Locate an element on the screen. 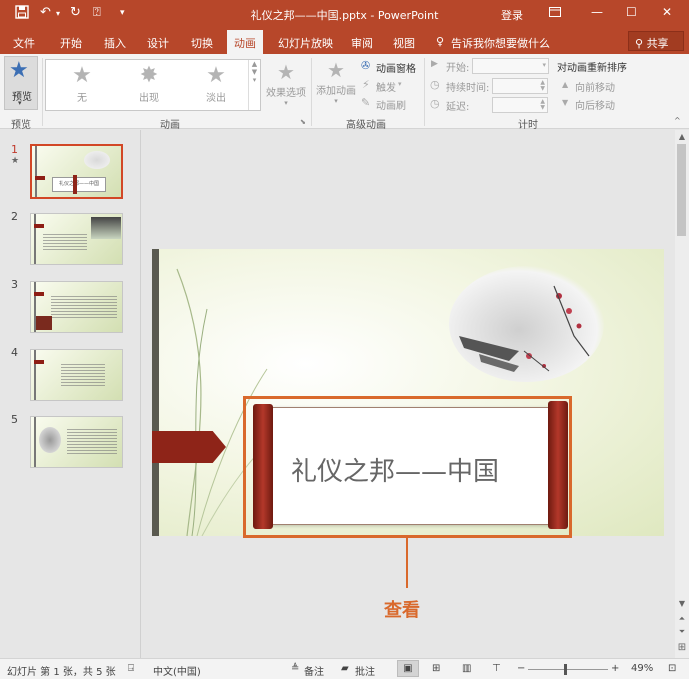  animation-none: ★ 无 is located at coordinates (82, 83).